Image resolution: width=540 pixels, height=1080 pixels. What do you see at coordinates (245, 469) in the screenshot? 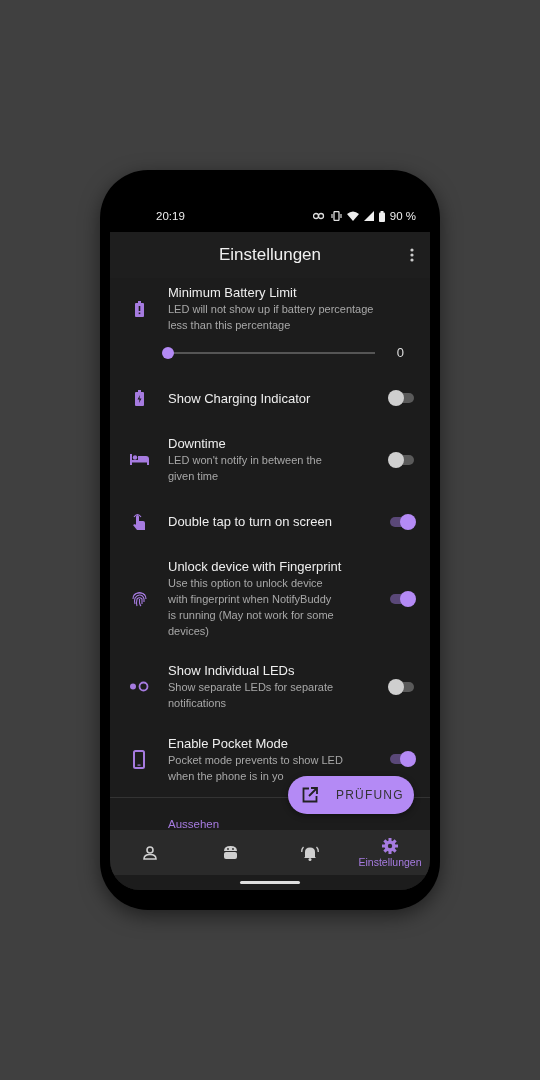
I see `setting-description: LED won't notify in between the given time` at bounding box center [245, 469].